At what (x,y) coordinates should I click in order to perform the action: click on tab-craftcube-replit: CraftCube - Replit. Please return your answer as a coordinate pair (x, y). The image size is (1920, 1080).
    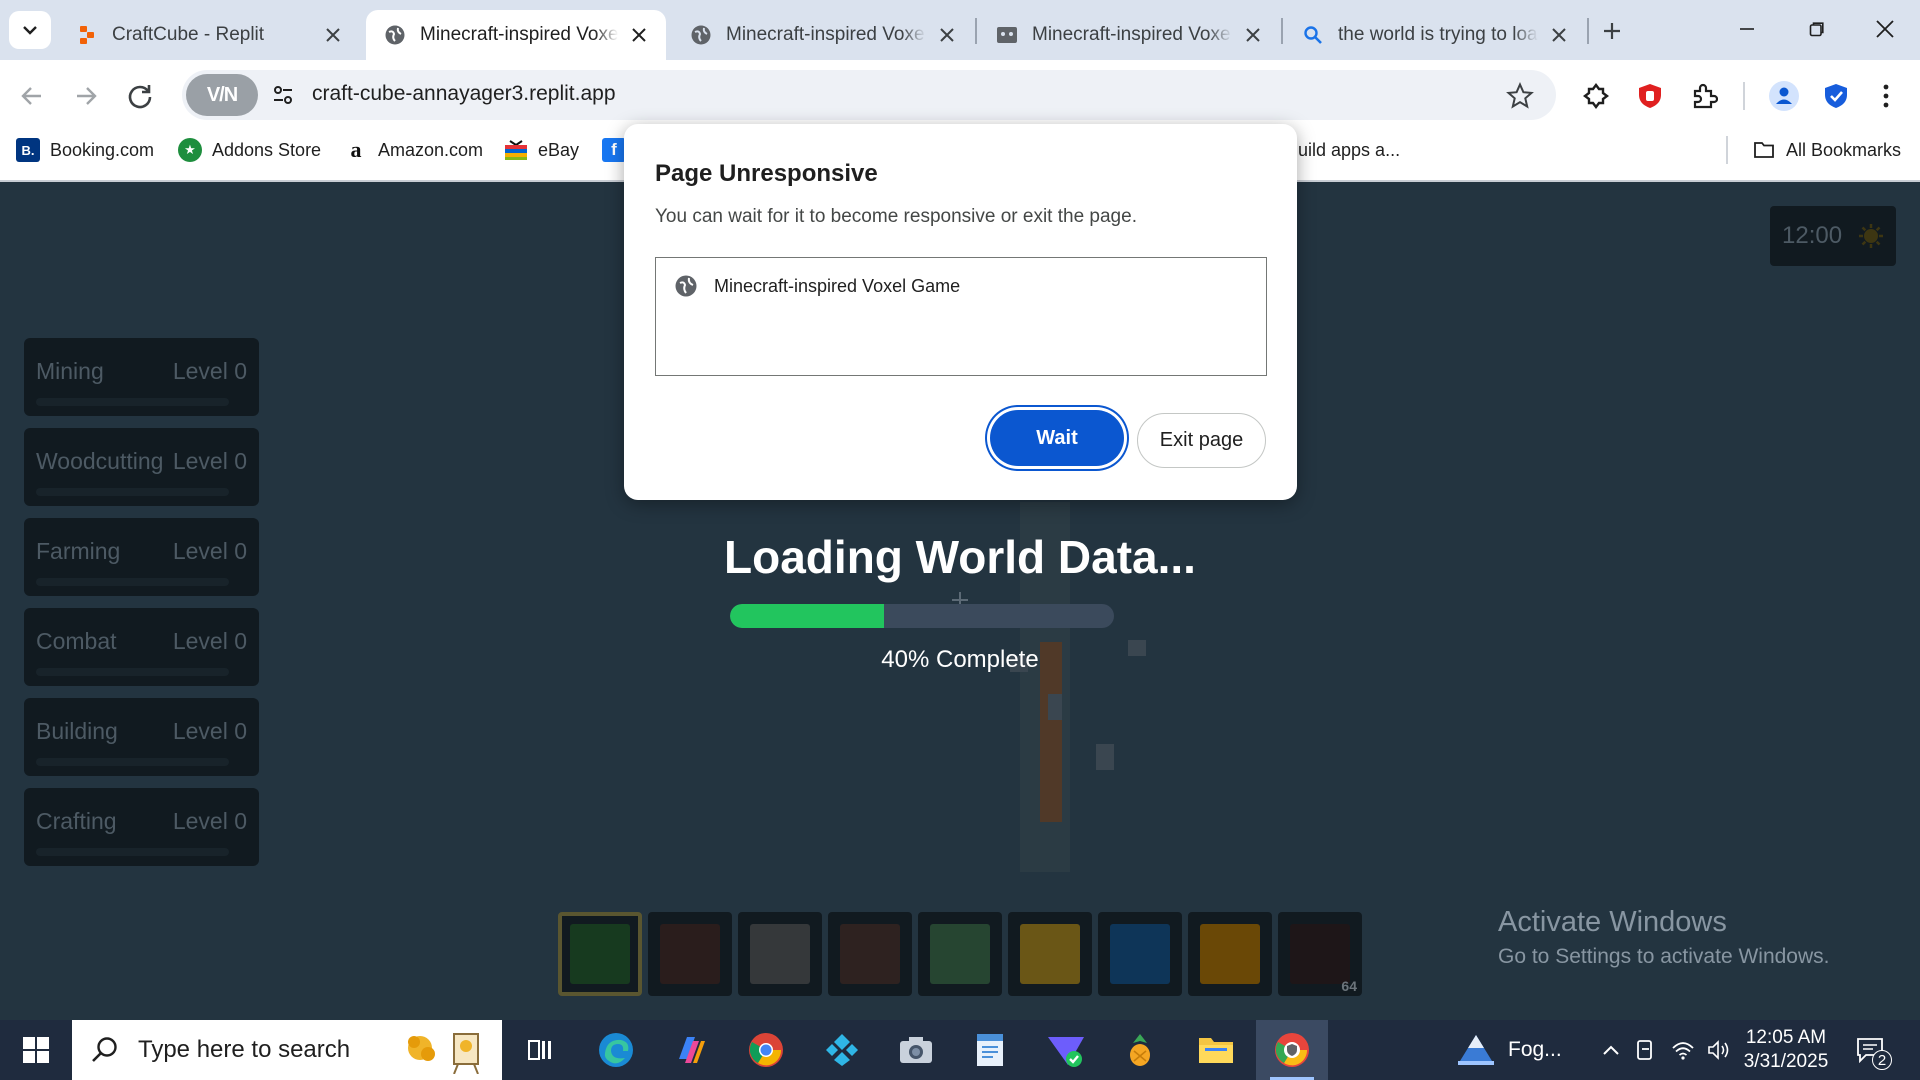
    Looking at the image, I should click on (209, 35).